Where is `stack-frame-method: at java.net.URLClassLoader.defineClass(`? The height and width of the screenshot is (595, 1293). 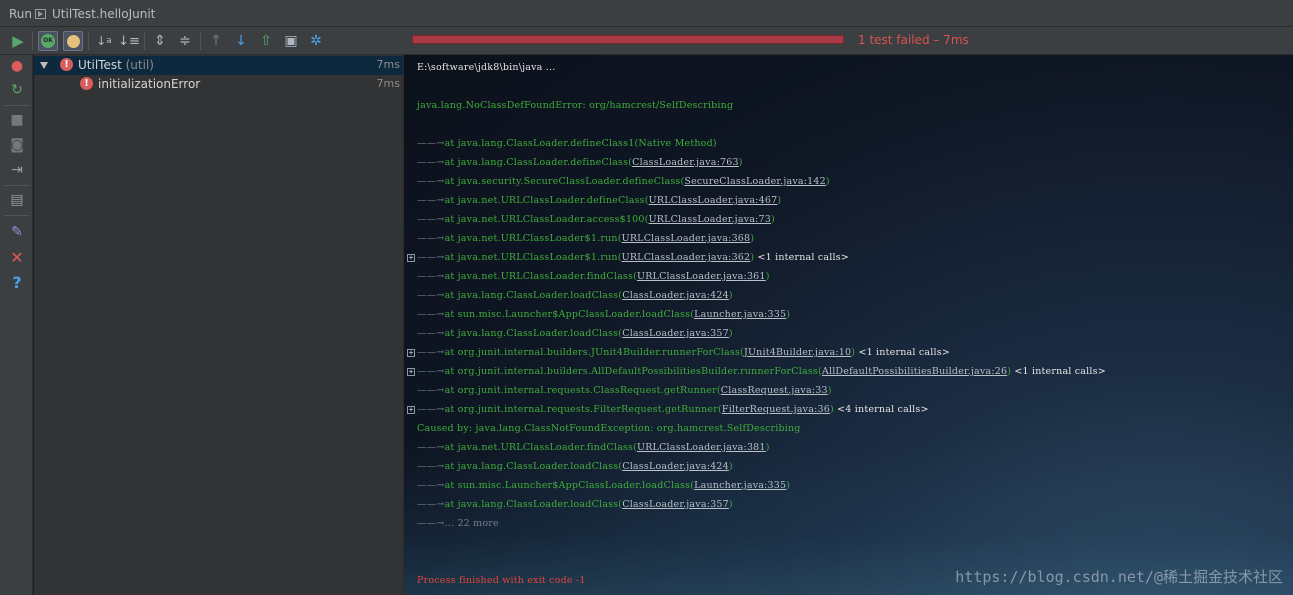
stack-frame-method: at java.net.URLClassLoader.defineClass( is located at coordinates (546, 200).